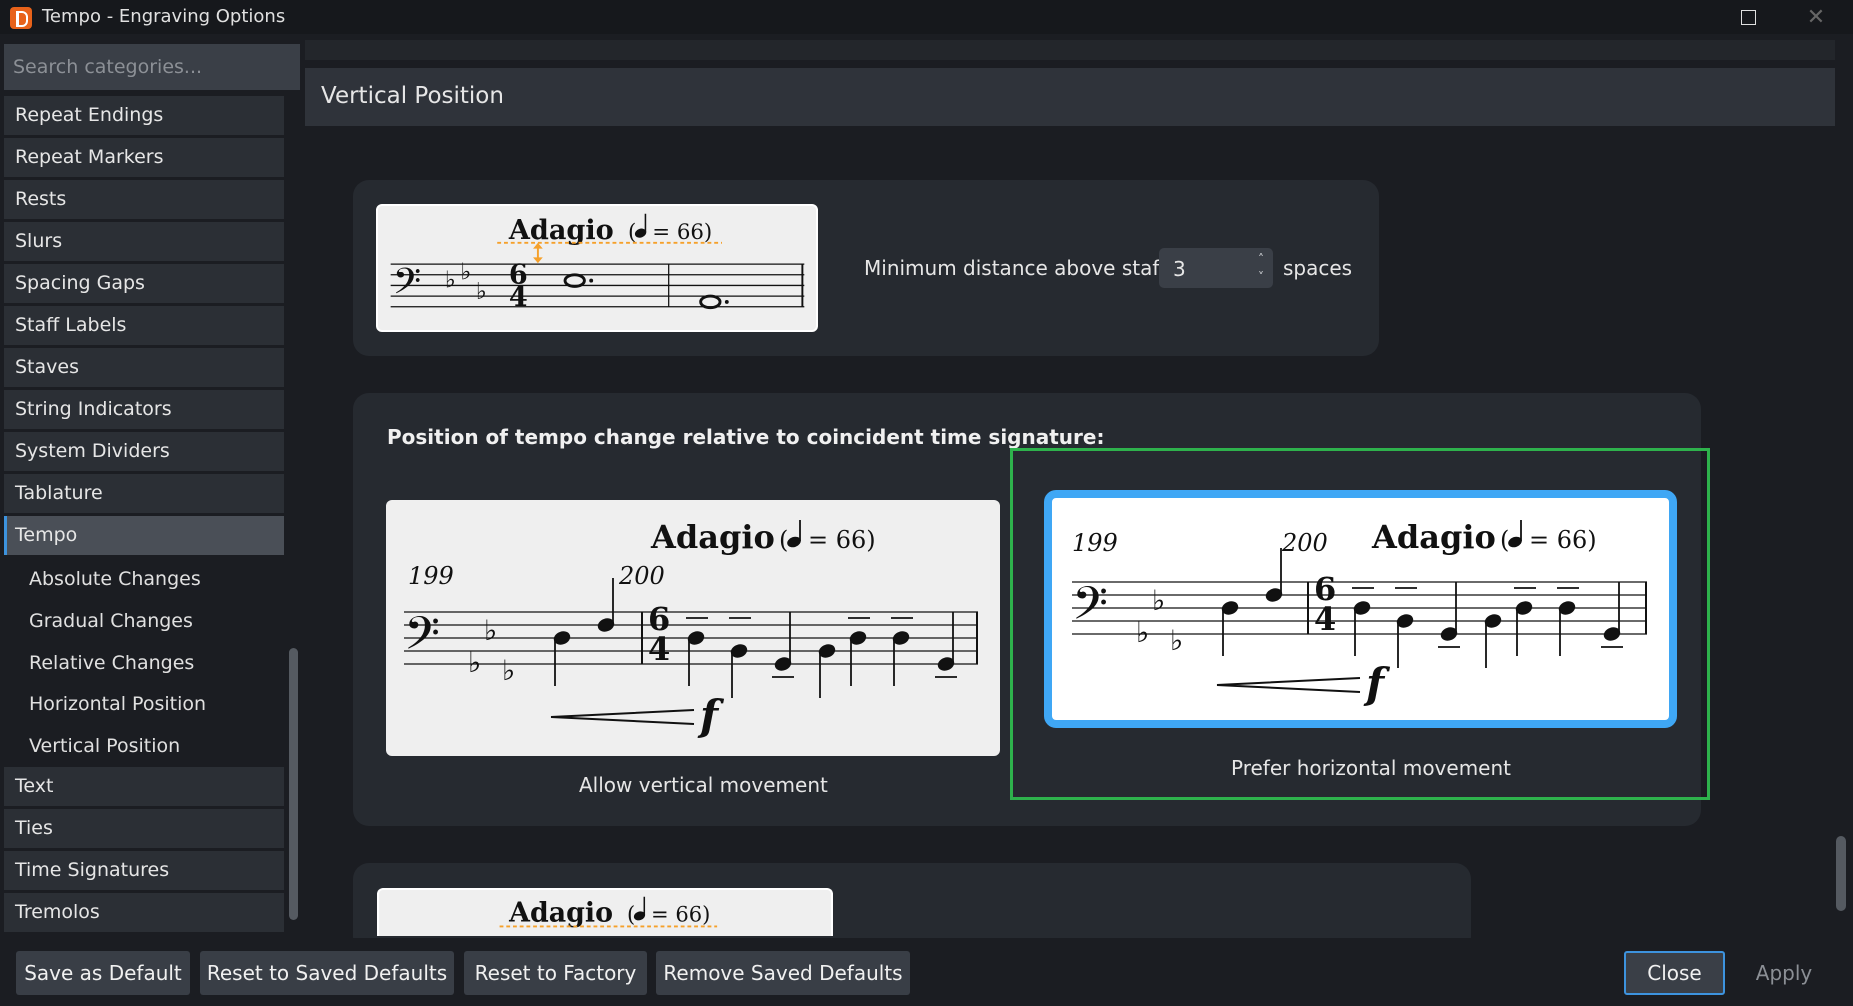 The height and width of the screenshot is (1006, 1853). I want to click on option-allow-vertical-preview: Adagio ( = 66) 199 200 𝄢 ♭ ♭ ♭ 6 4 f, so click(693, 628).